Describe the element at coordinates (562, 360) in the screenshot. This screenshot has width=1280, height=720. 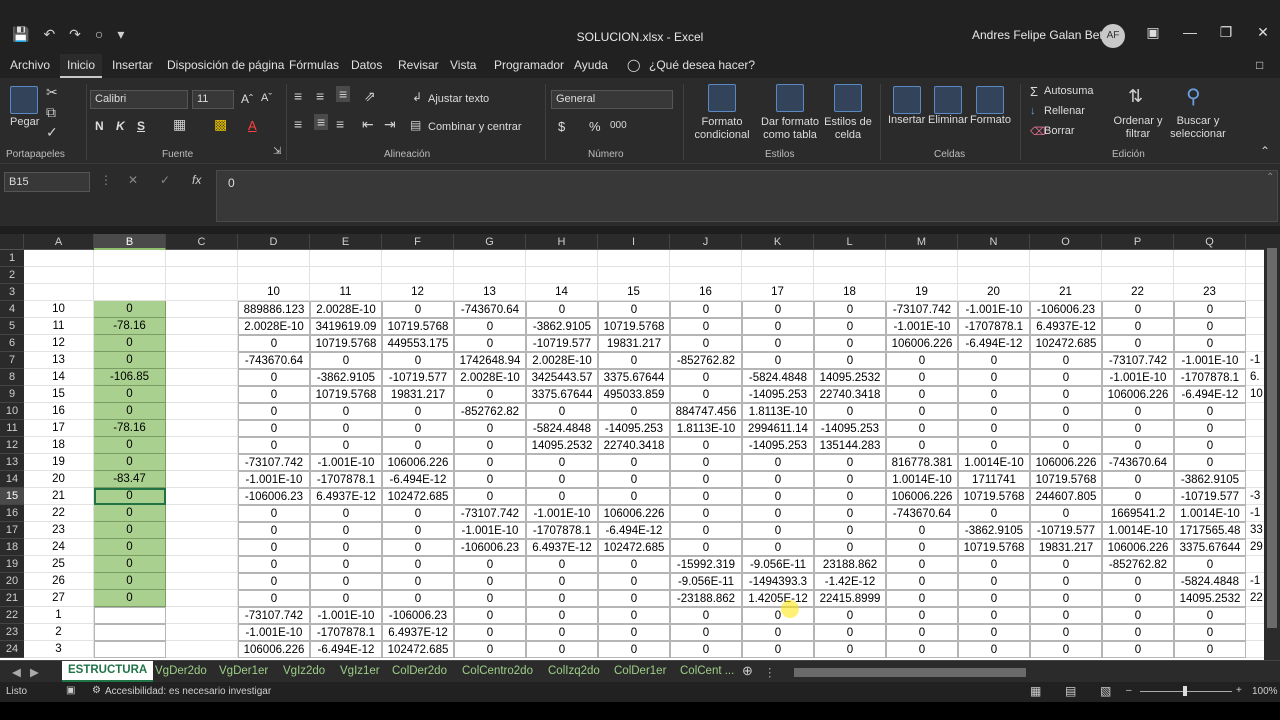
I see `cell: 2.0028E-10` at that location.